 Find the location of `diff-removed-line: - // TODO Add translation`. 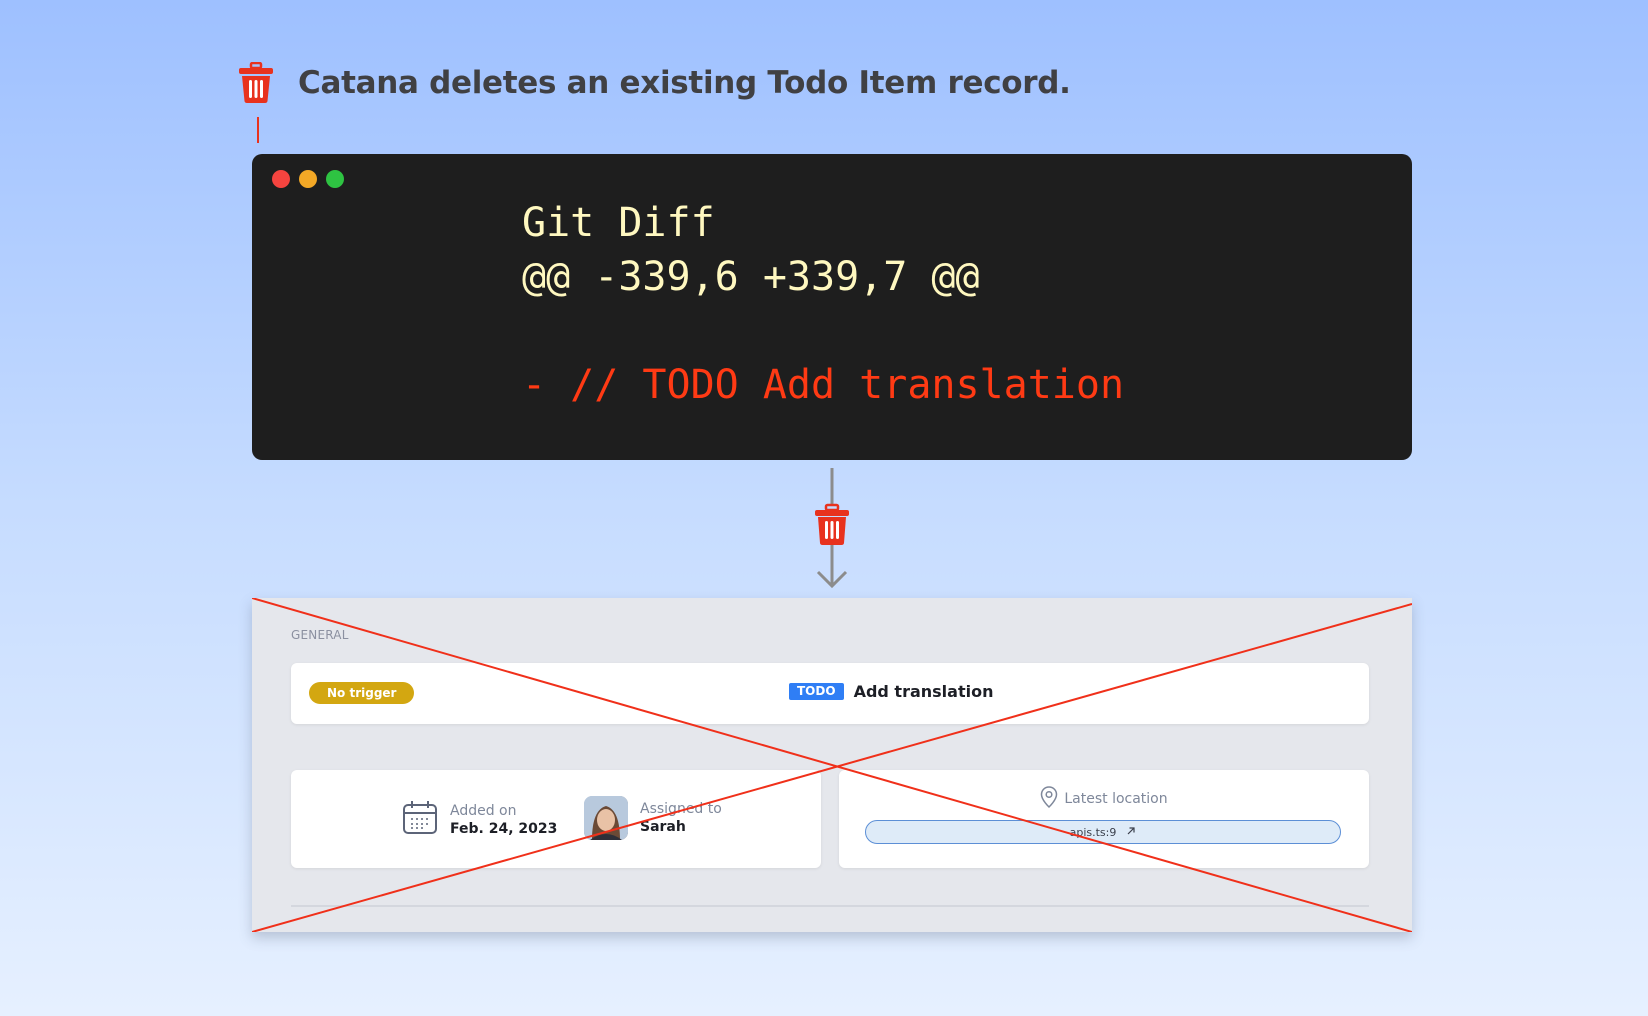

diff-removed-line: - // TODO Add translation is located at coordinates (823, 385).